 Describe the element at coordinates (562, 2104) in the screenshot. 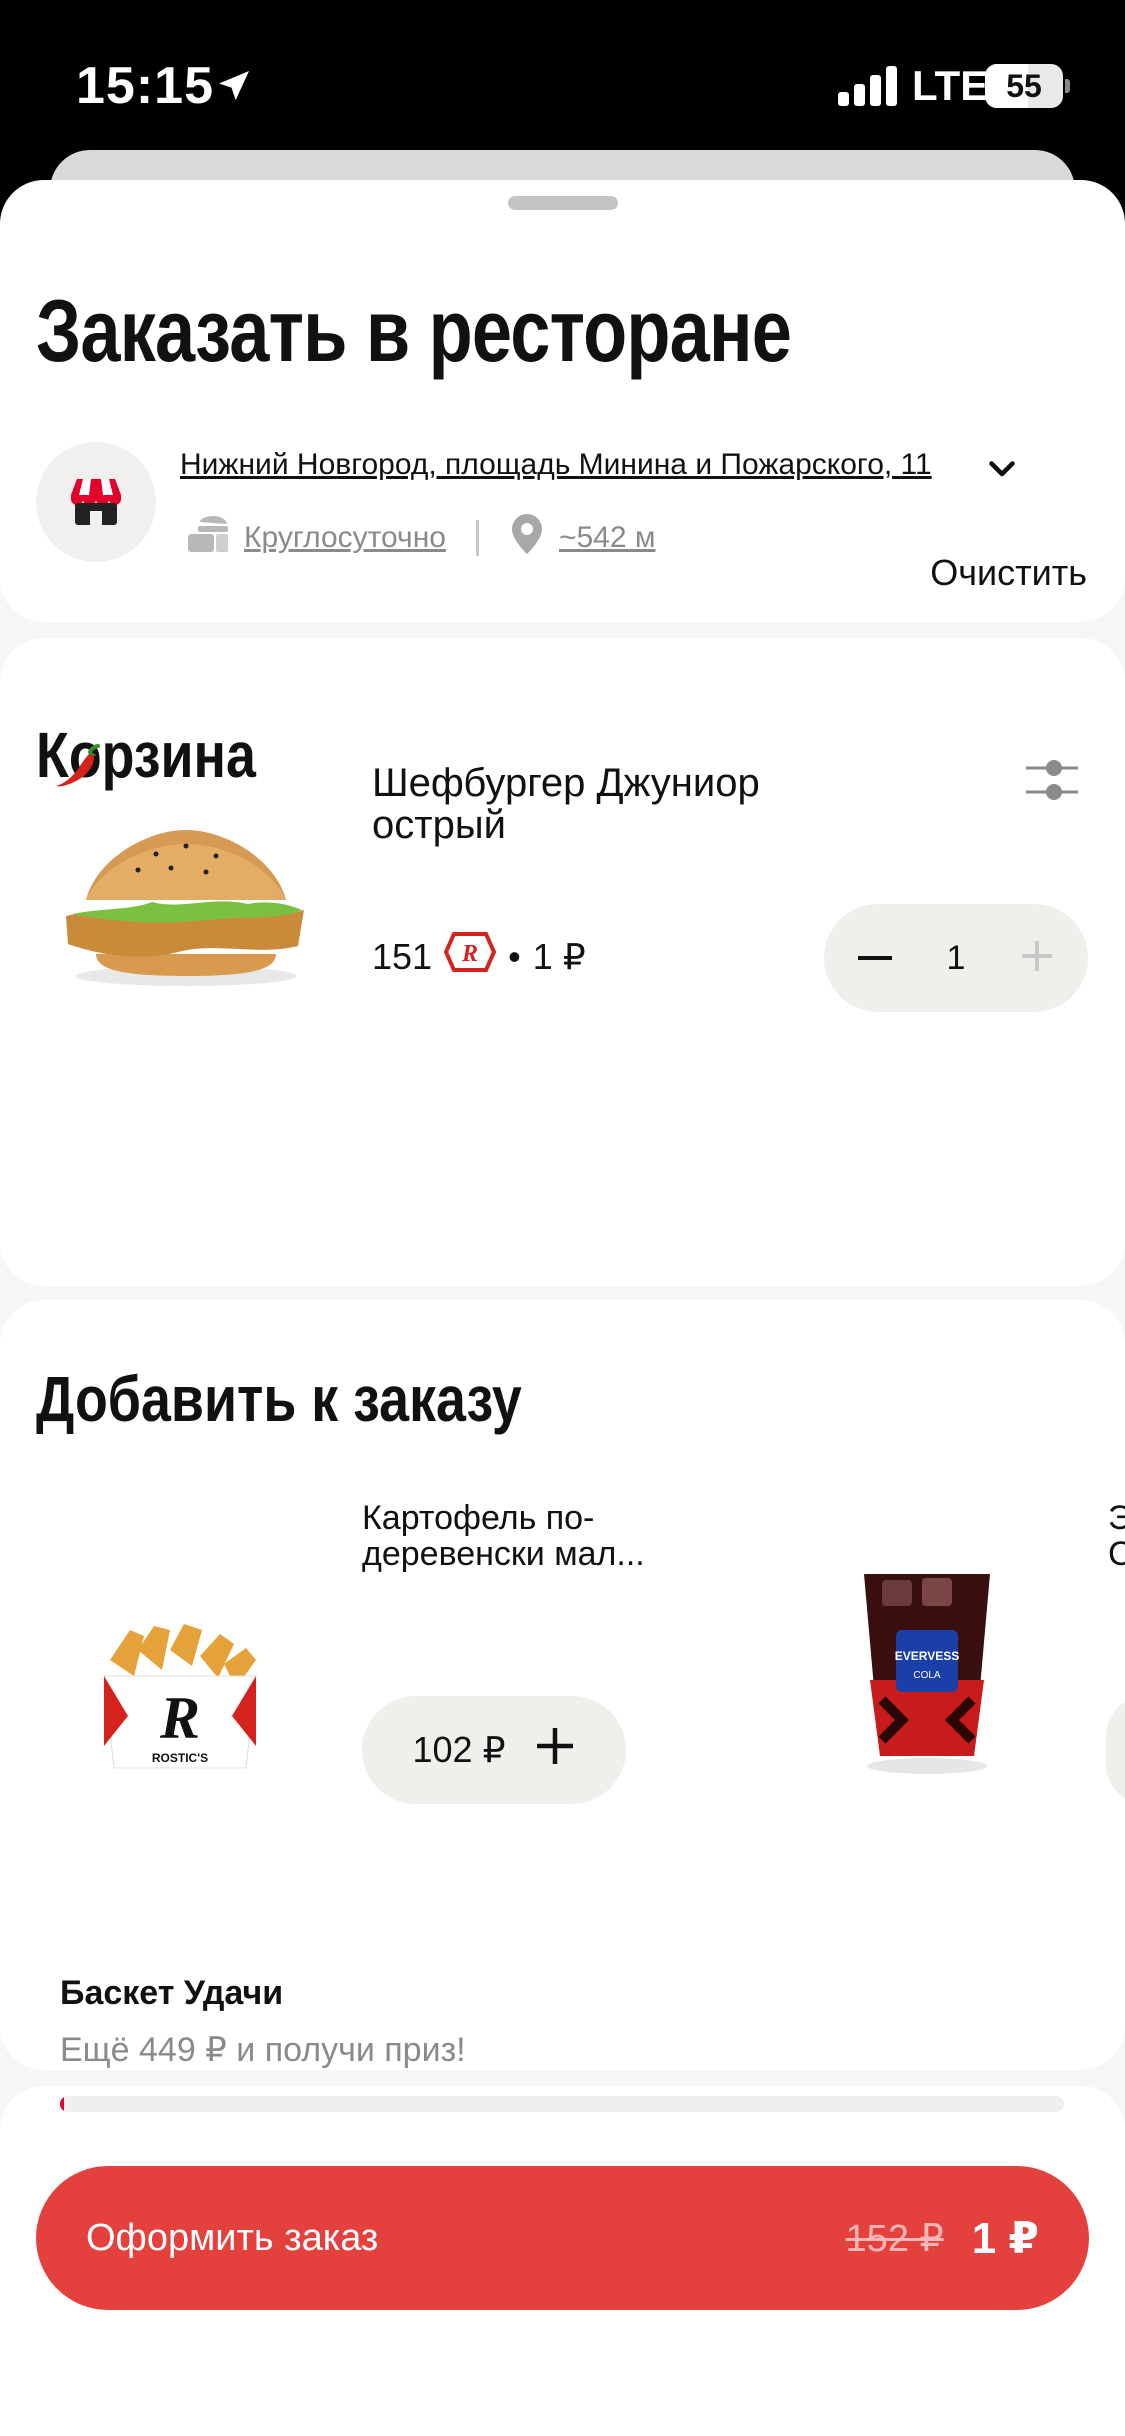

I see `promo-progress-bar` at that location.